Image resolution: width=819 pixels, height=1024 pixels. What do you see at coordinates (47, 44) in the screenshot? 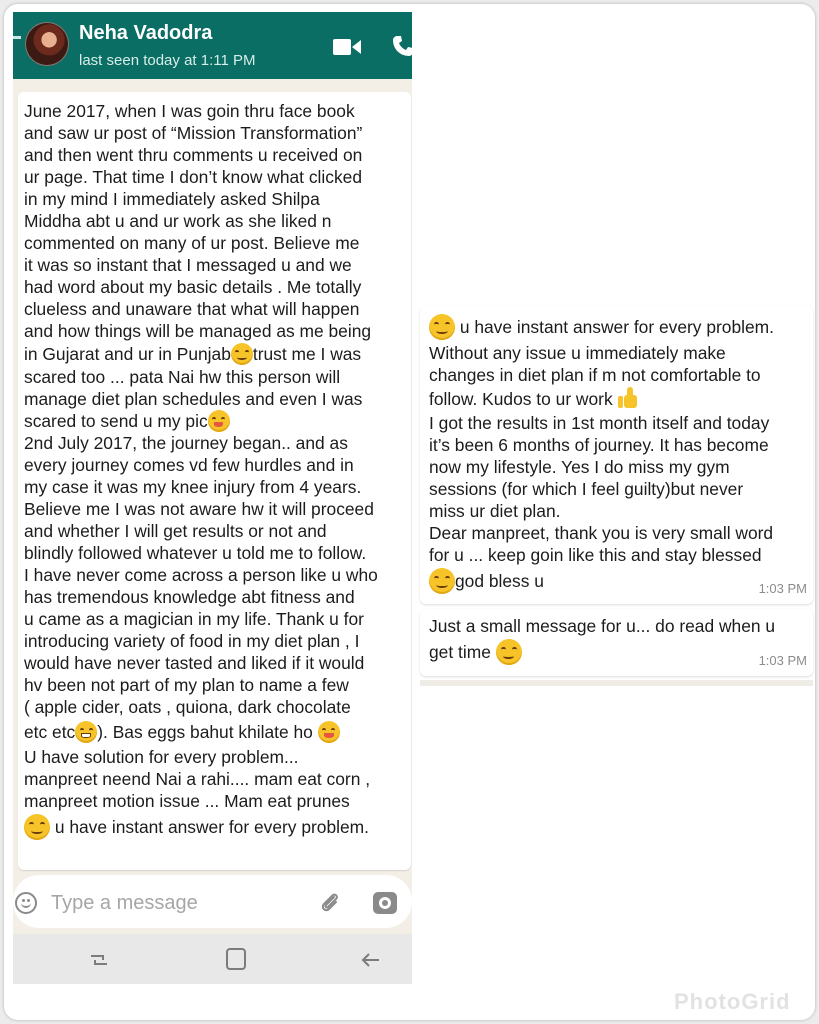
I see `avatar` at bounding box center [47, 44].